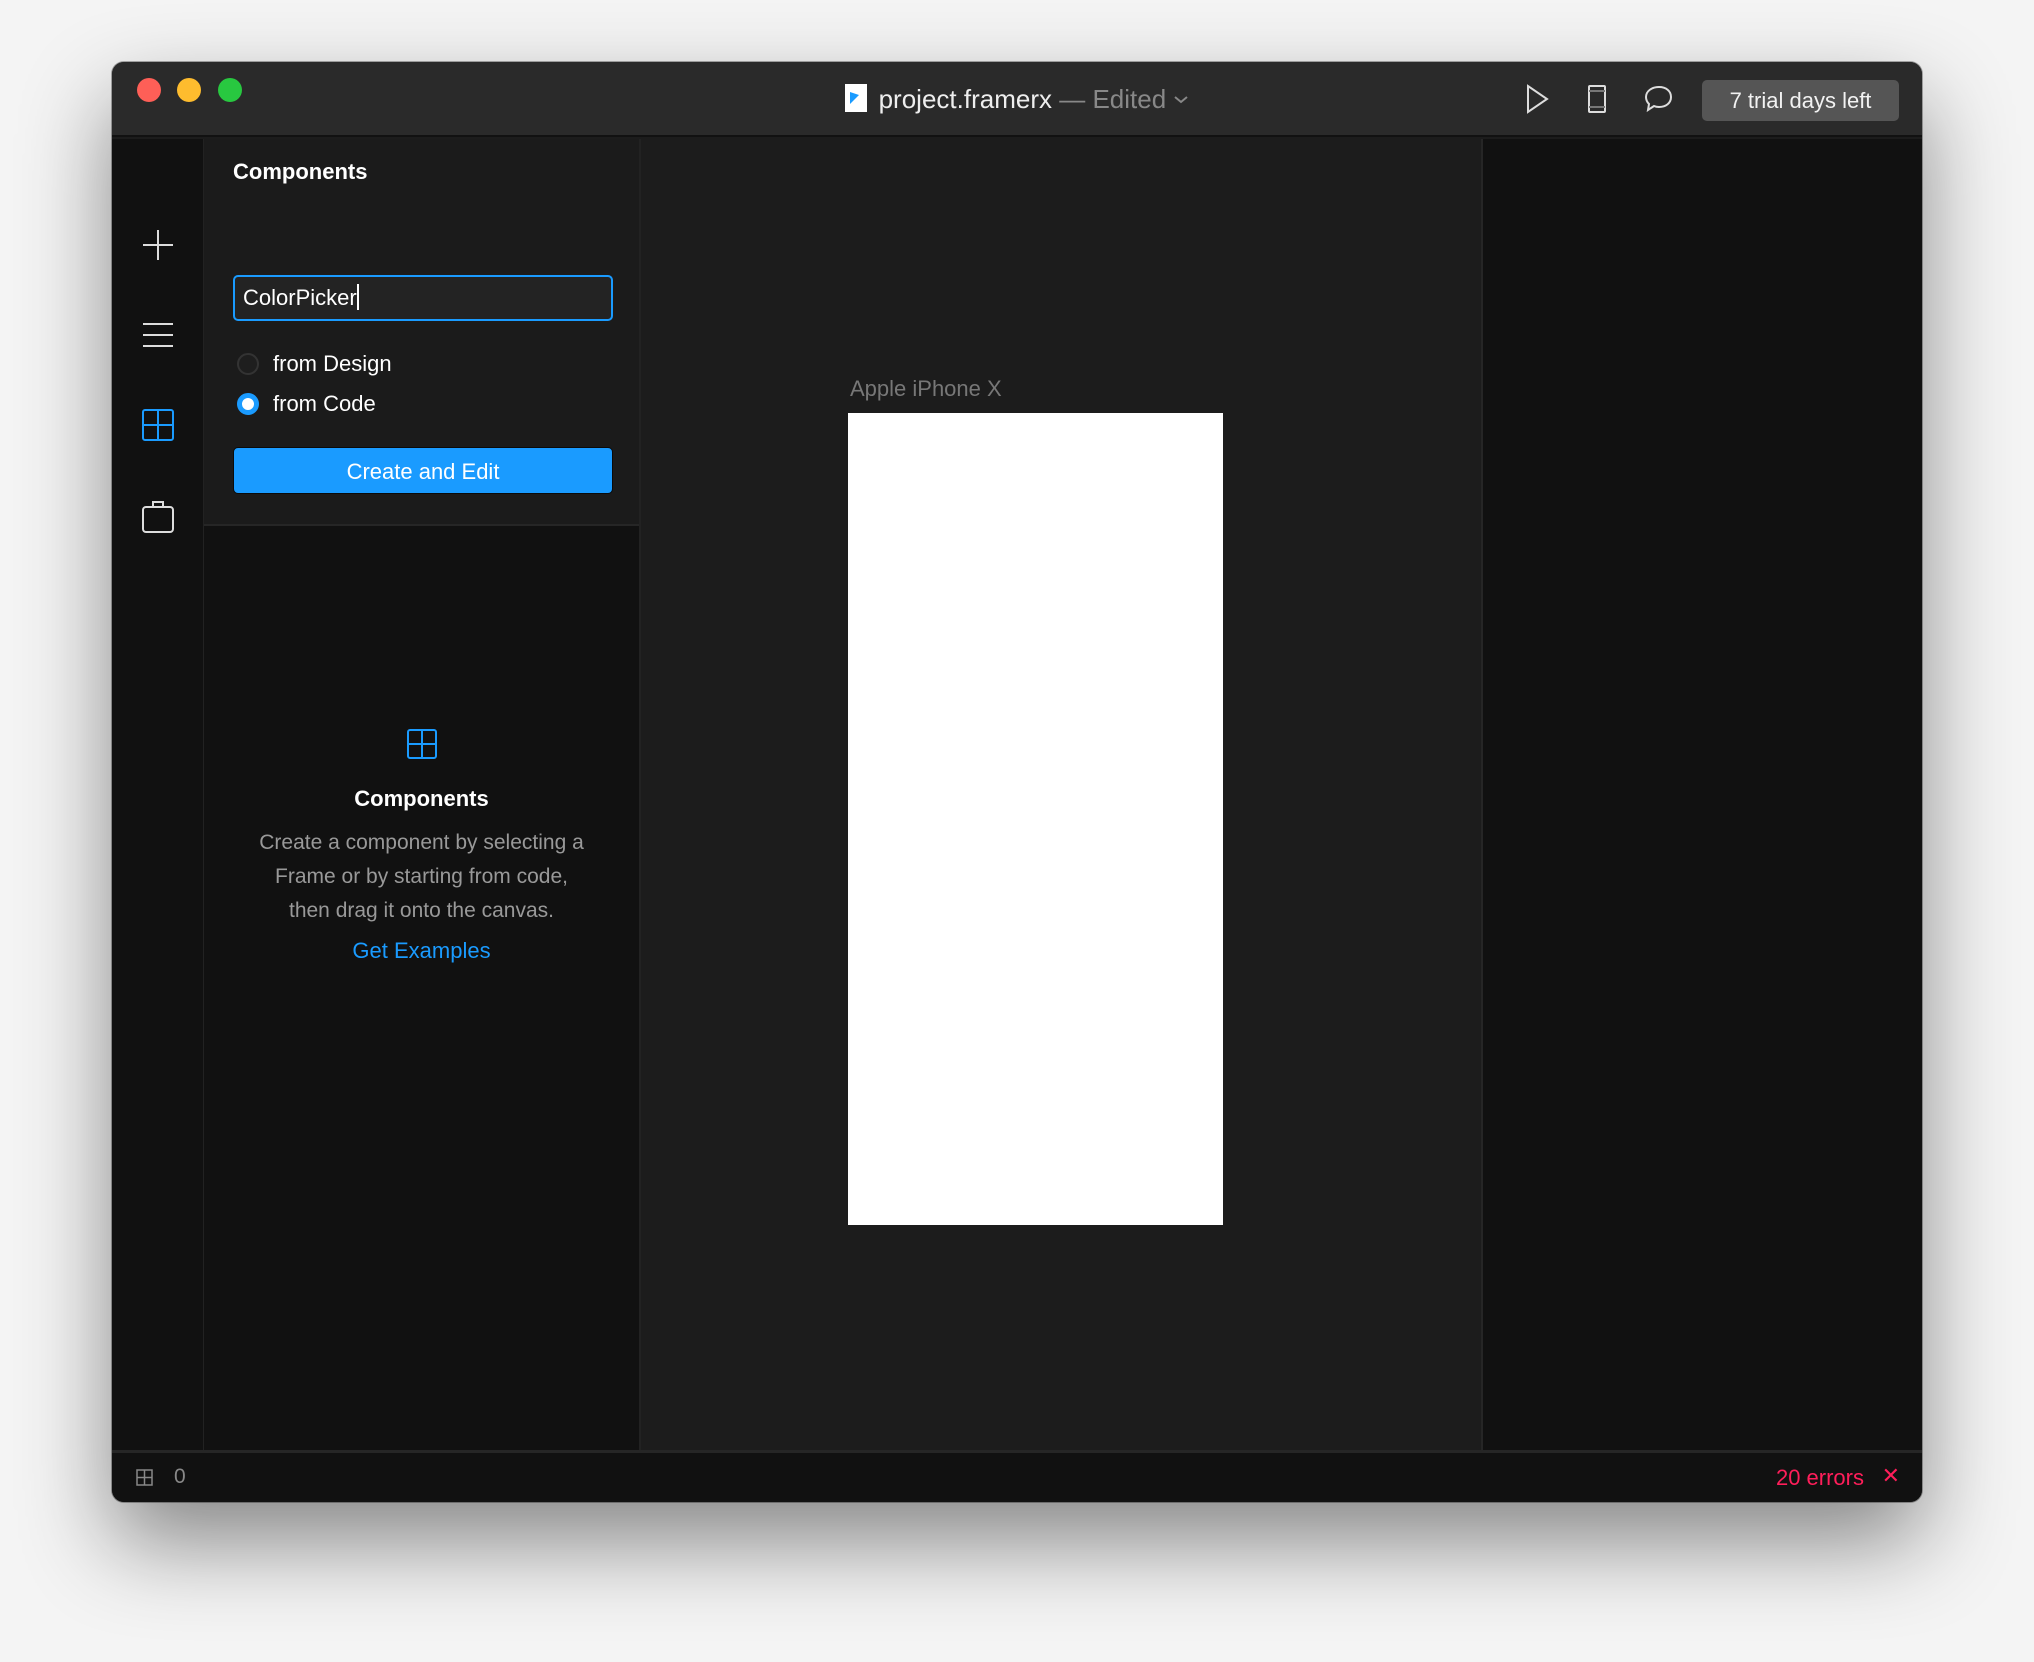  Describe the element at coordinates (421, 951) in the screenshot. I see `get-examples-link: Get Examples` at that location.